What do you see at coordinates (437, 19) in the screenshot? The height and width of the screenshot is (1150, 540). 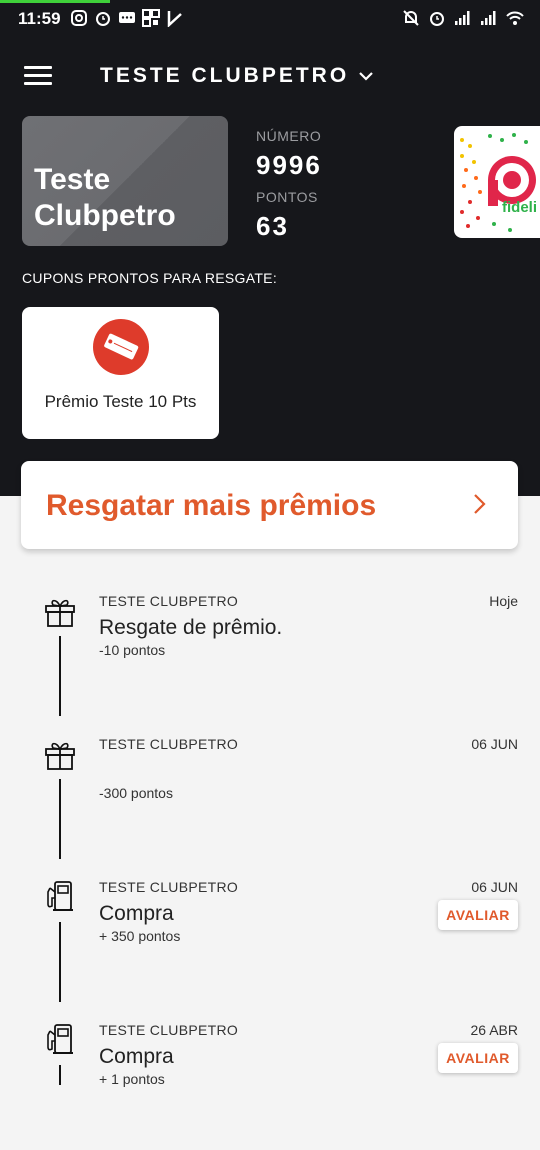 I see `alarm-clock-icon` at bounding box center [437, 19].